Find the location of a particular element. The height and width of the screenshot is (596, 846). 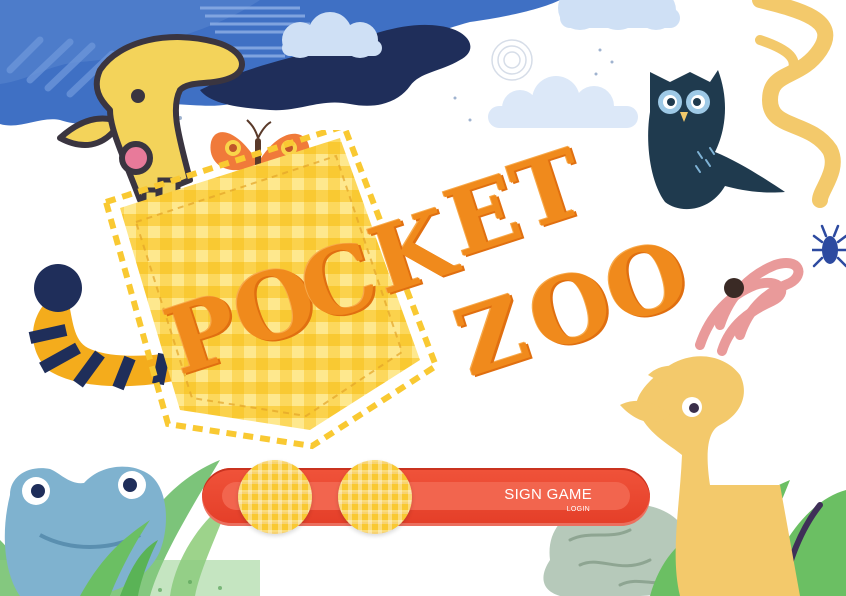

plaid-disc-right is located at coordinates (375, 497).